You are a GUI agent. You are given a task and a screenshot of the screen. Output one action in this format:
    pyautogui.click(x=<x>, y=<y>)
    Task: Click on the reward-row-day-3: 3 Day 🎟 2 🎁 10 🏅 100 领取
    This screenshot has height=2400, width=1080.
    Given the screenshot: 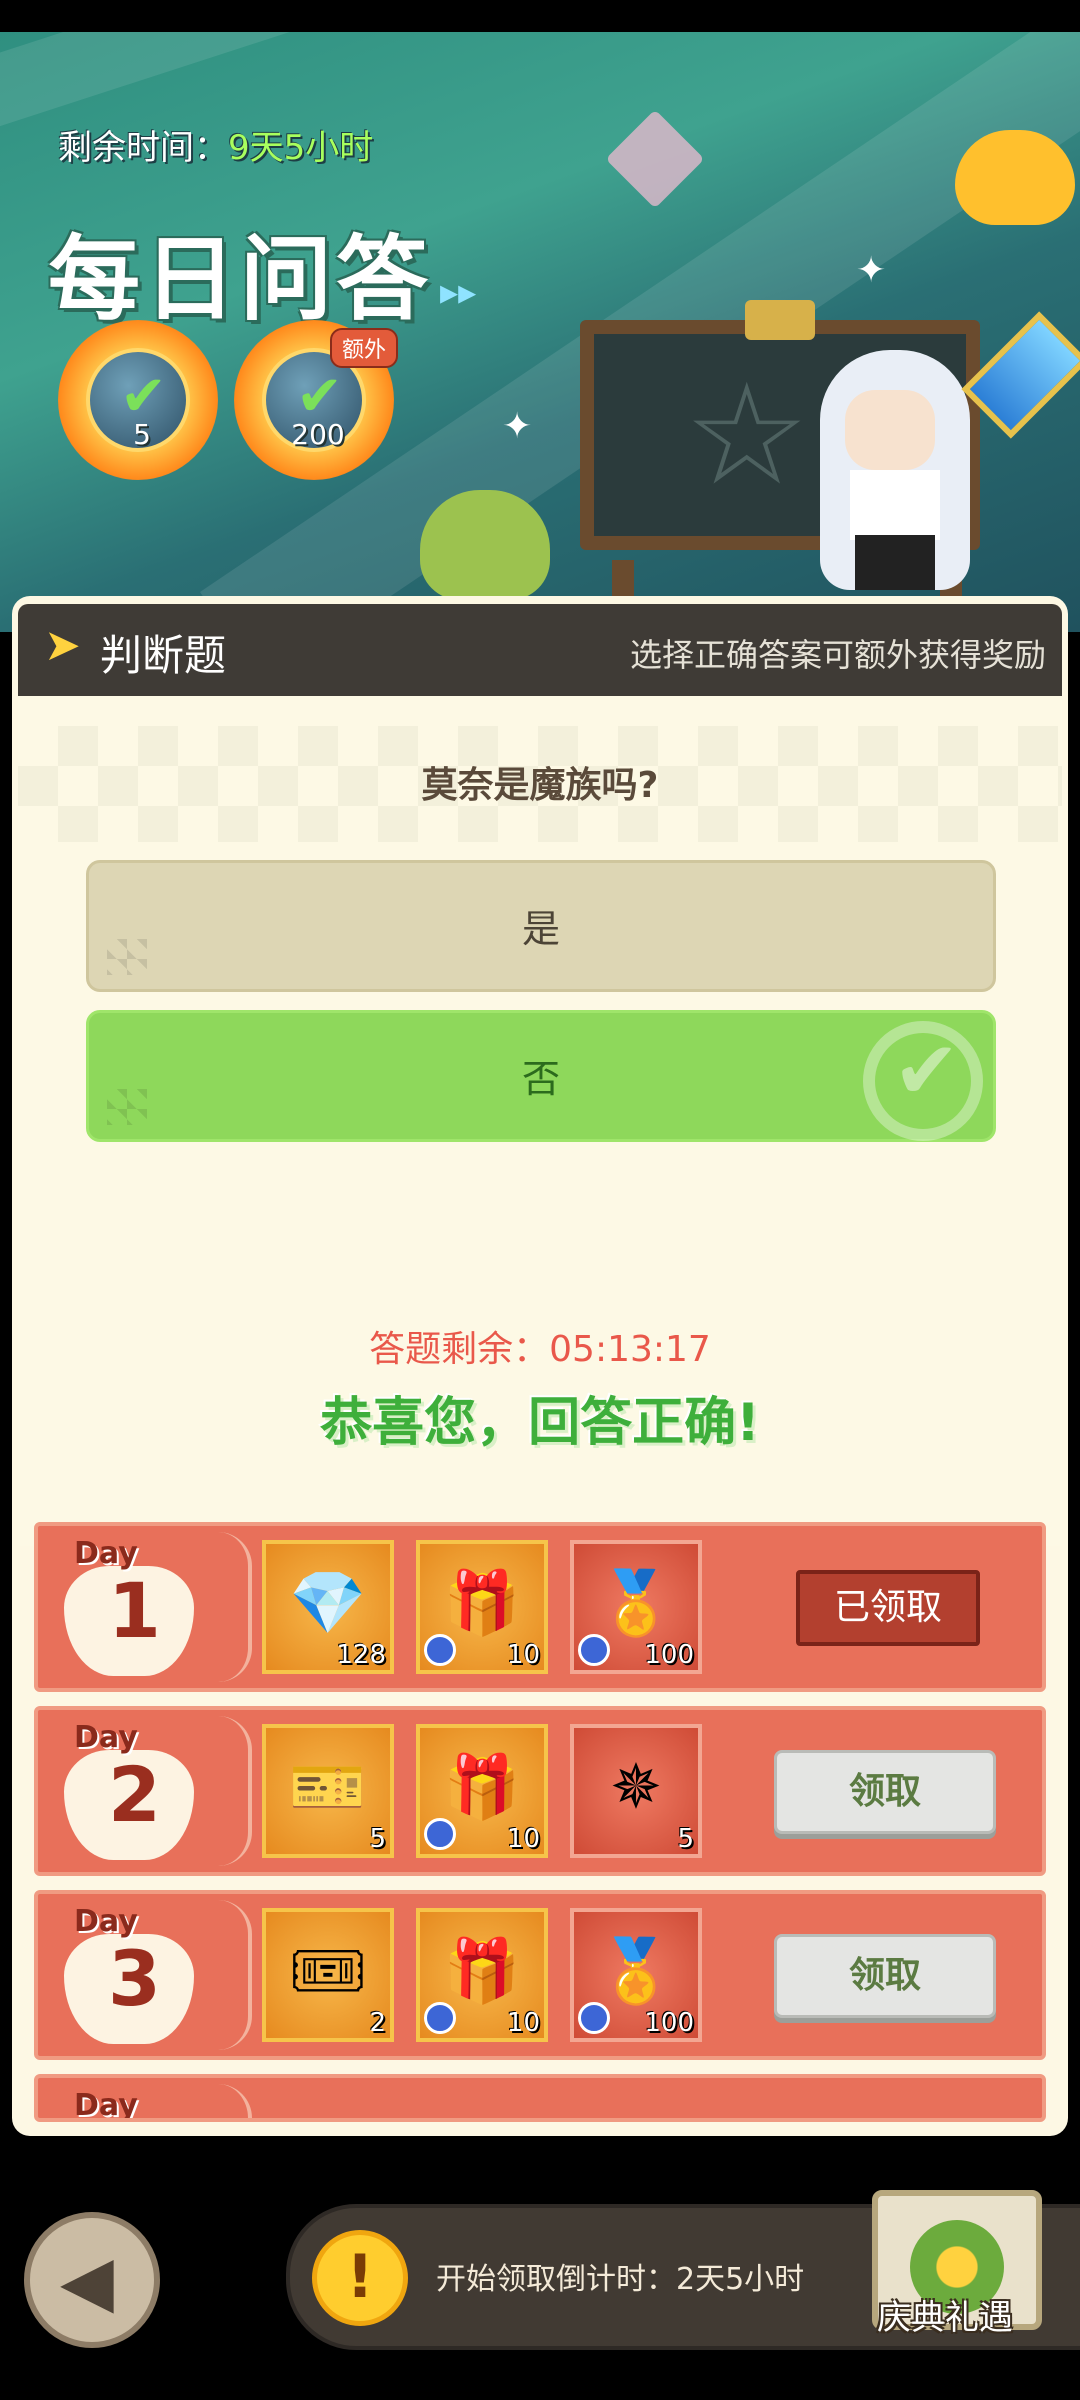 What is the action you would take?
    pyautogui.click(x=540, y=1975)
    